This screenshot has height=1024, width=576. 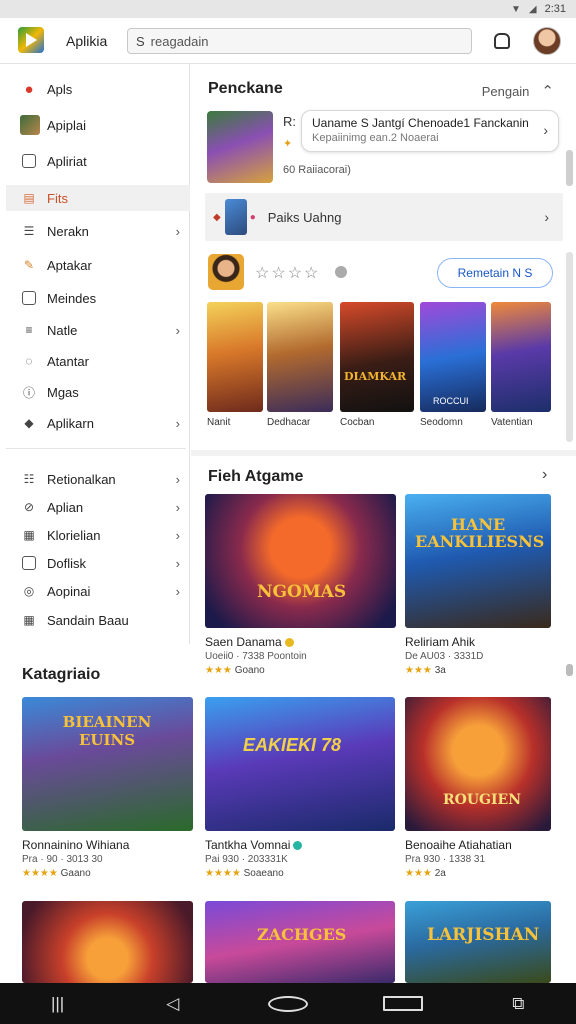 I want to click on hero-image: DIAMKAR, so click(x=377, y=357).